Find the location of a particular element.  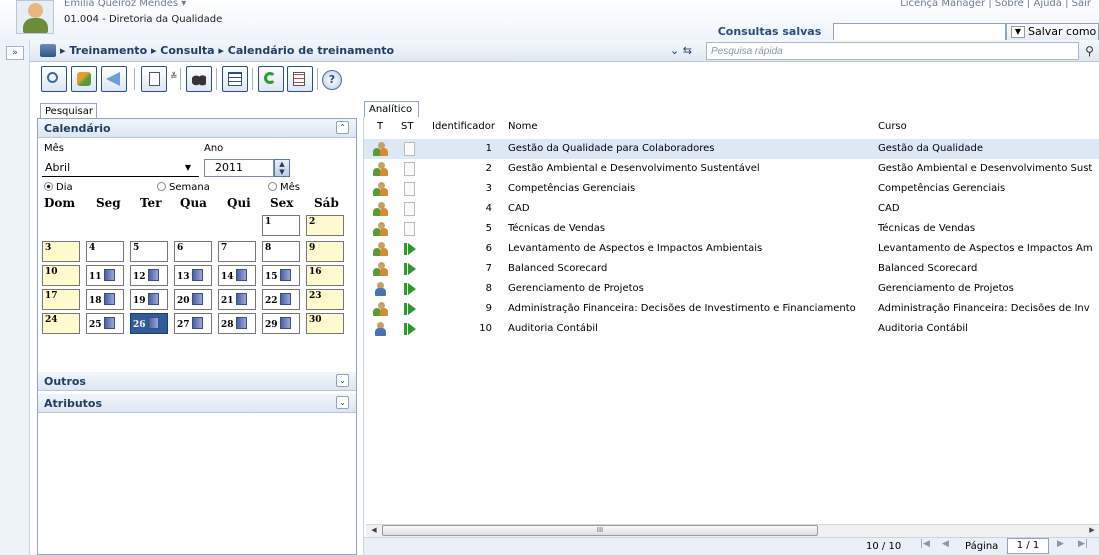

save-as-button: ▼Salvar como ▼ is located at coordinates (1052, 38).